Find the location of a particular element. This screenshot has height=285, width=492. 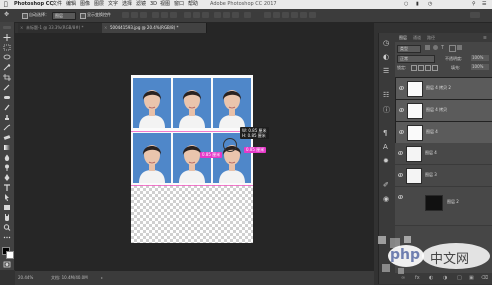

clone-stamp-tool-icon is located at coordinates (7, 117).